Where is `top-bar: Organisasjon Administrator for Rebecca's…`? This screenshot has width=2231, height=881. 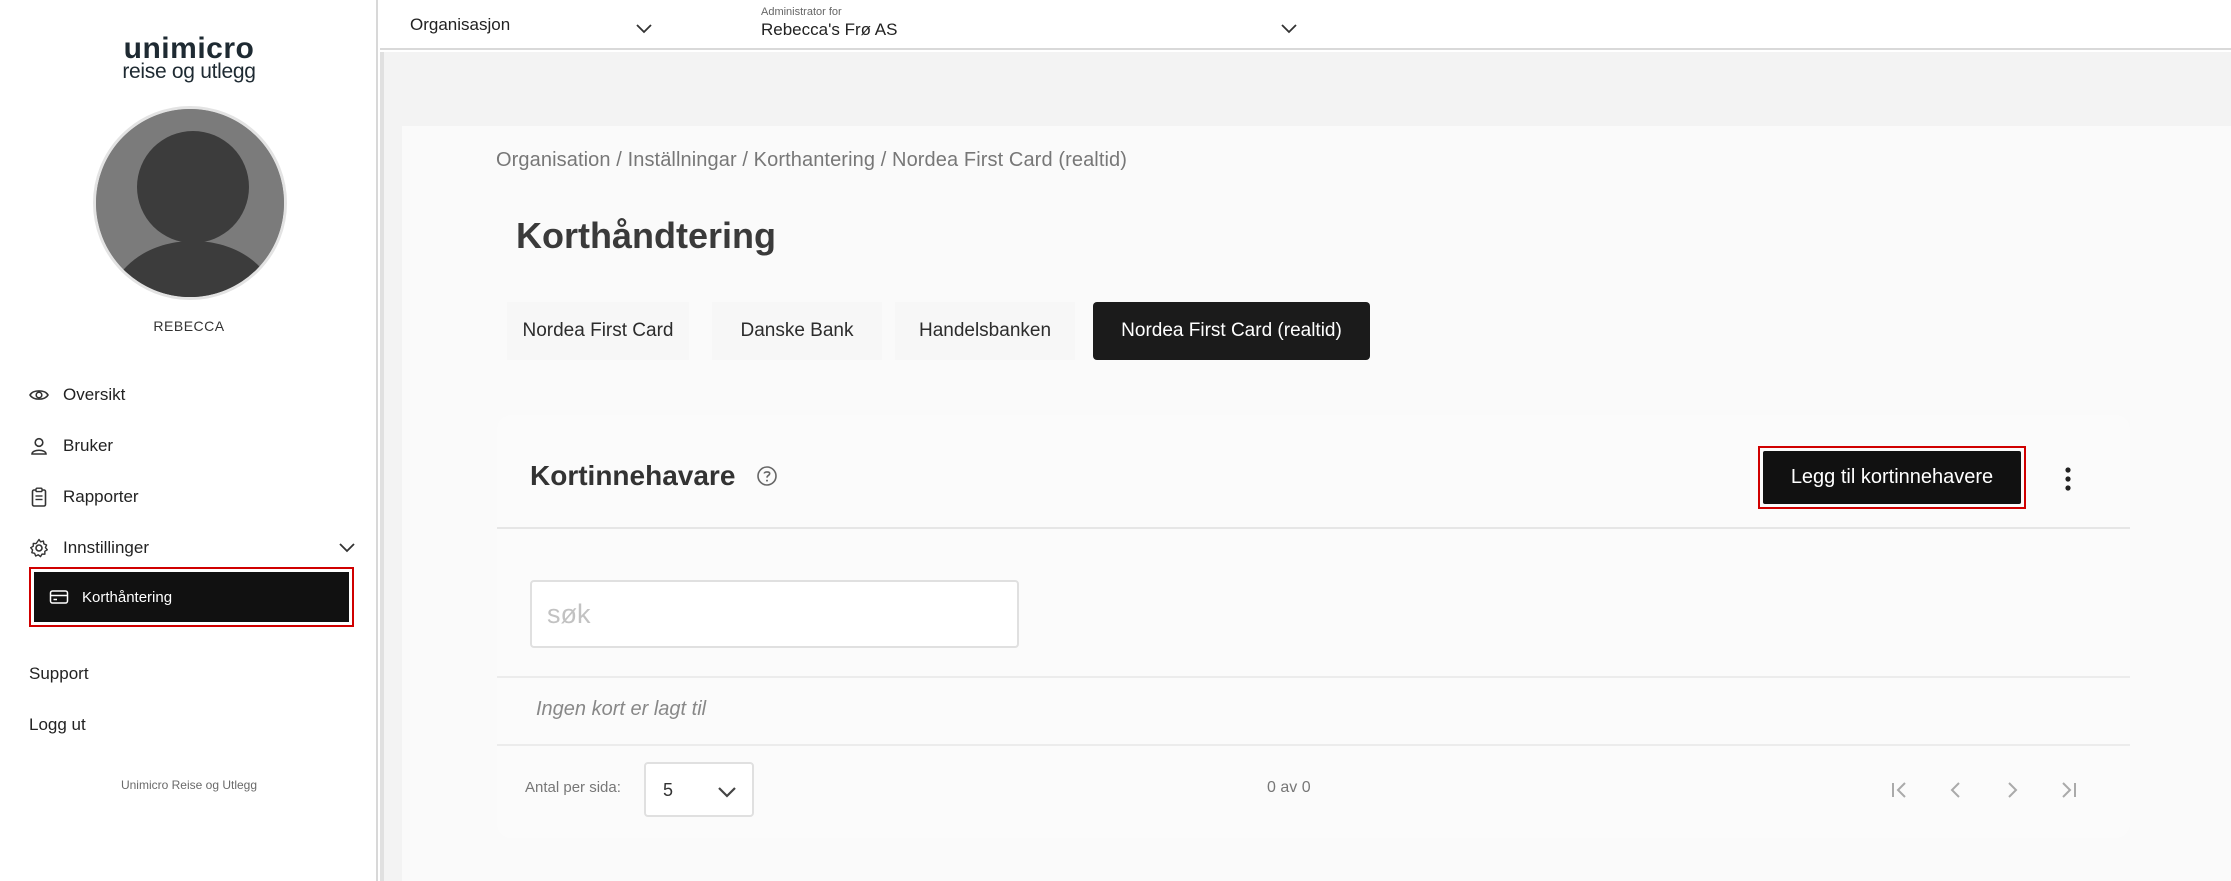 top-bar: Organisasjon Administrator for Rebecca's… is located at coordinates (1305, 25).